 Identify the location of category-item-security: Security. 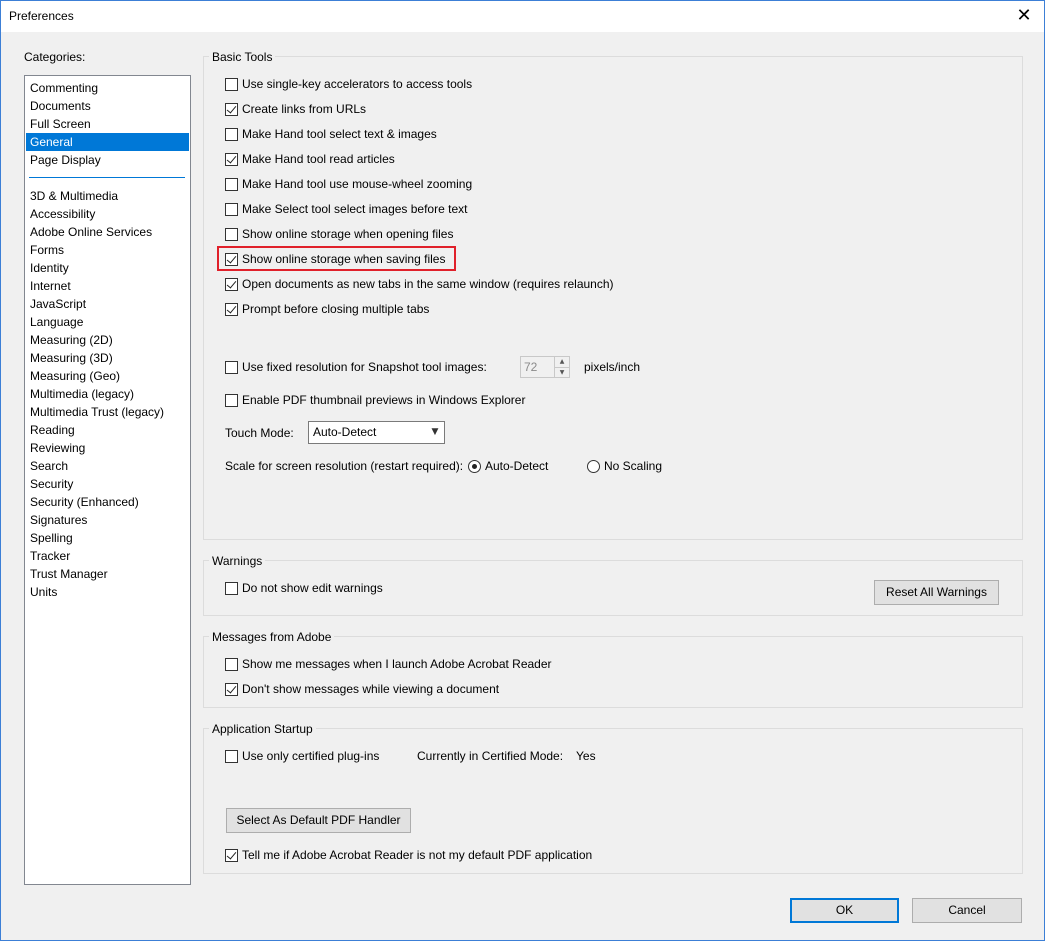
(107, 484).